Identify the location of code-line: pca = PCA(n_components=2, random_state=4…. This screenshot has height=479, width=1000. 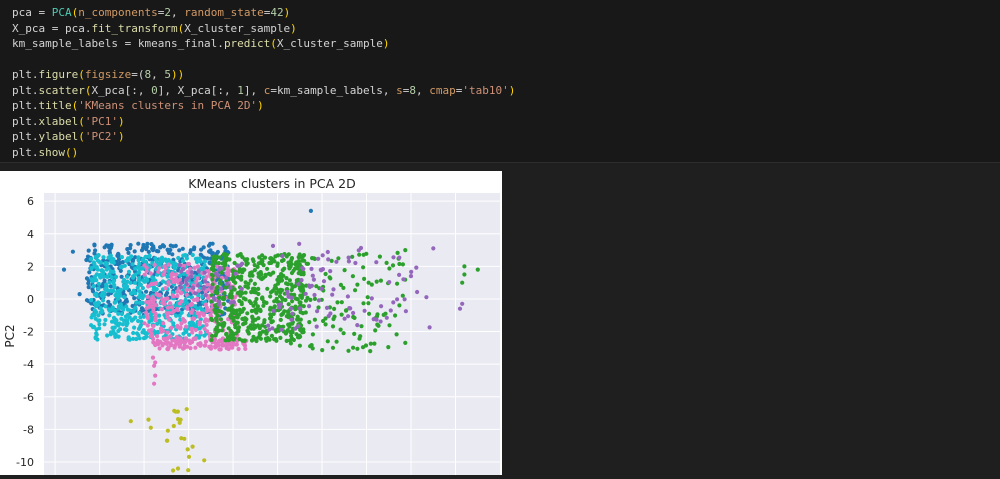
(263, 13).